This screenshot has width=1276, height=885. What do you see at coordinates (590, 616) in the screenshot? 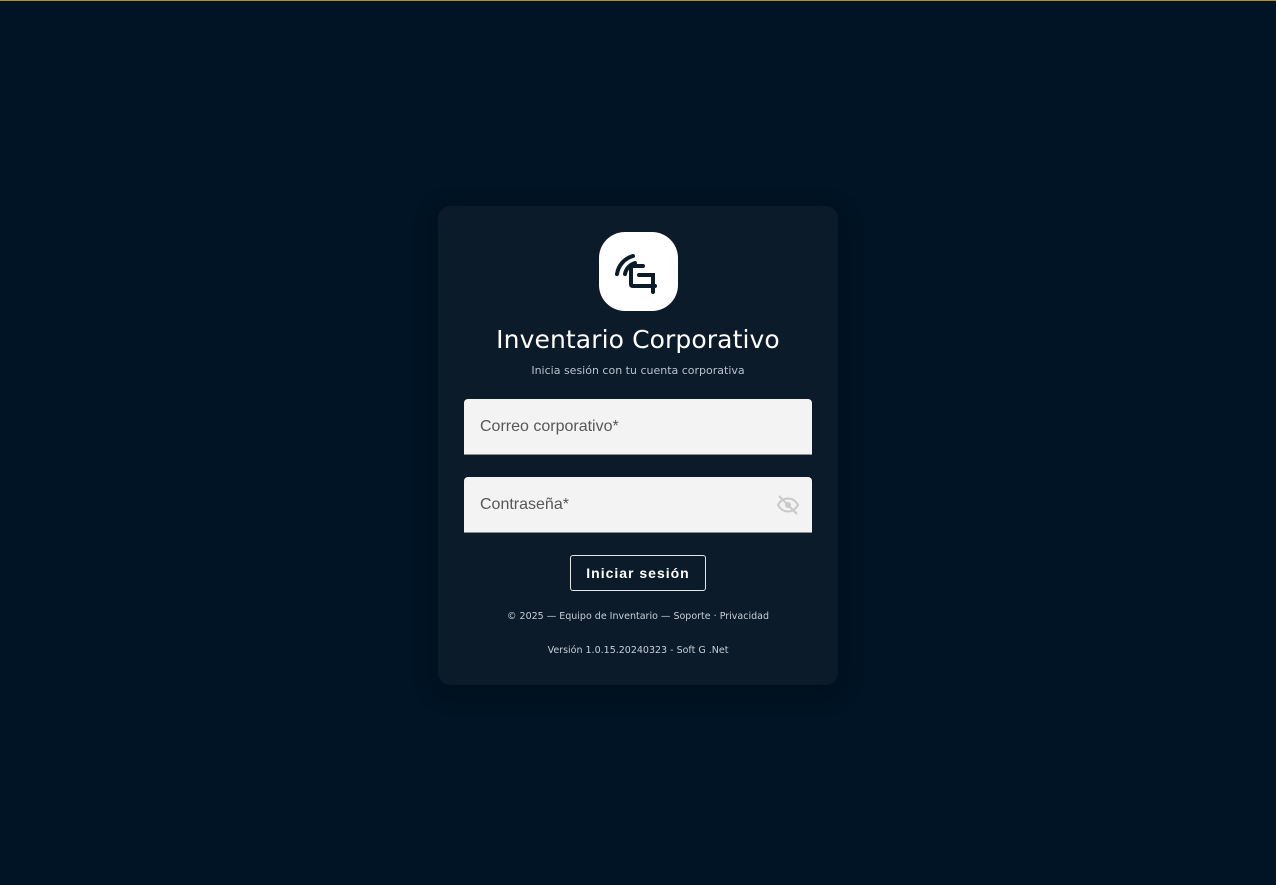
I see `copyright-text: © 2025 — Equipo de Inventario —` at bounding box center [590, 616].